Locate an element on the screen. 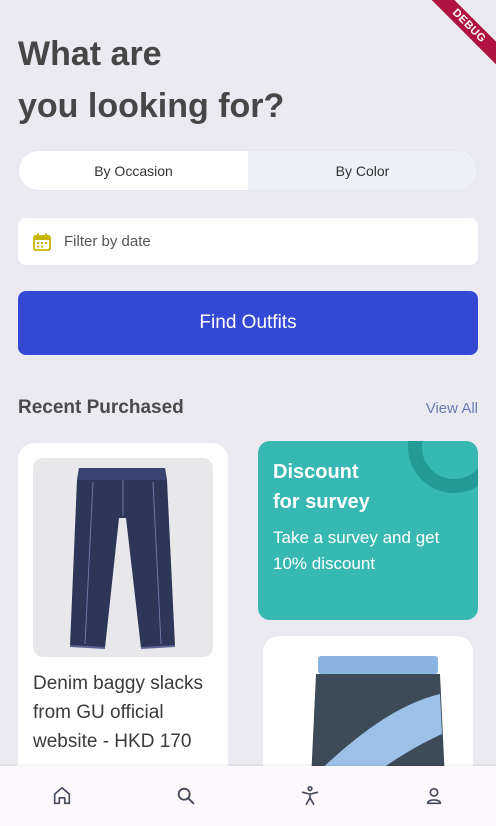  search-icon is located at coordinates (186, 796).